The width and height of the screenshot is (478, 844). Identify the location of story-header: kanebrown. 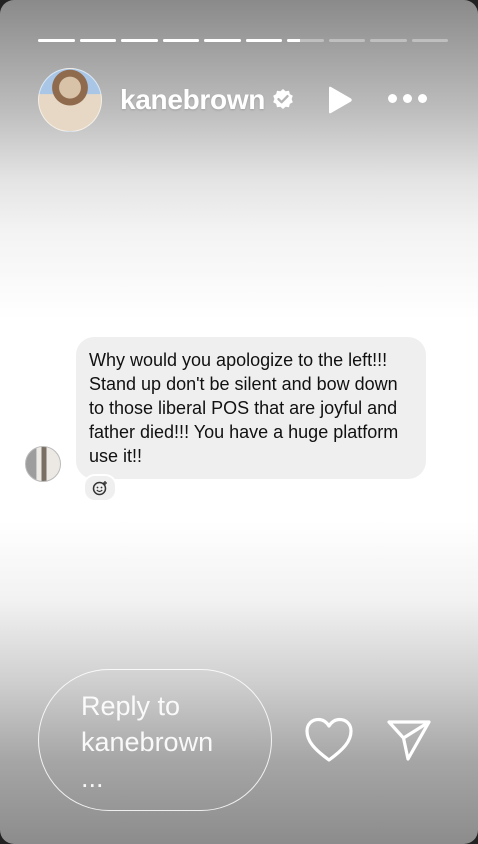
(243, 100).